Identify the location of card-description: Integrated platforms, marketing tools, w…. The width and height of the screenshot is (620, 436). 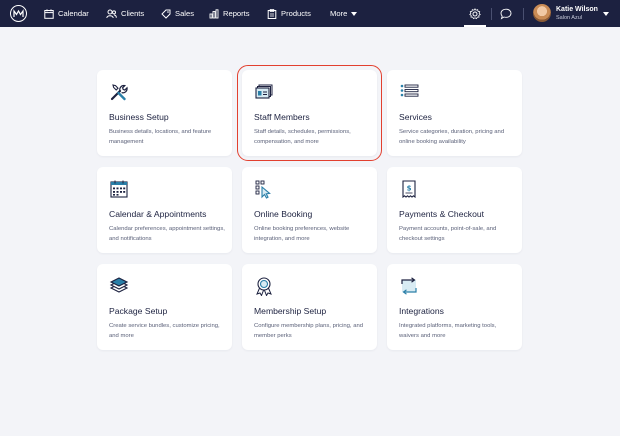
(448, 331).